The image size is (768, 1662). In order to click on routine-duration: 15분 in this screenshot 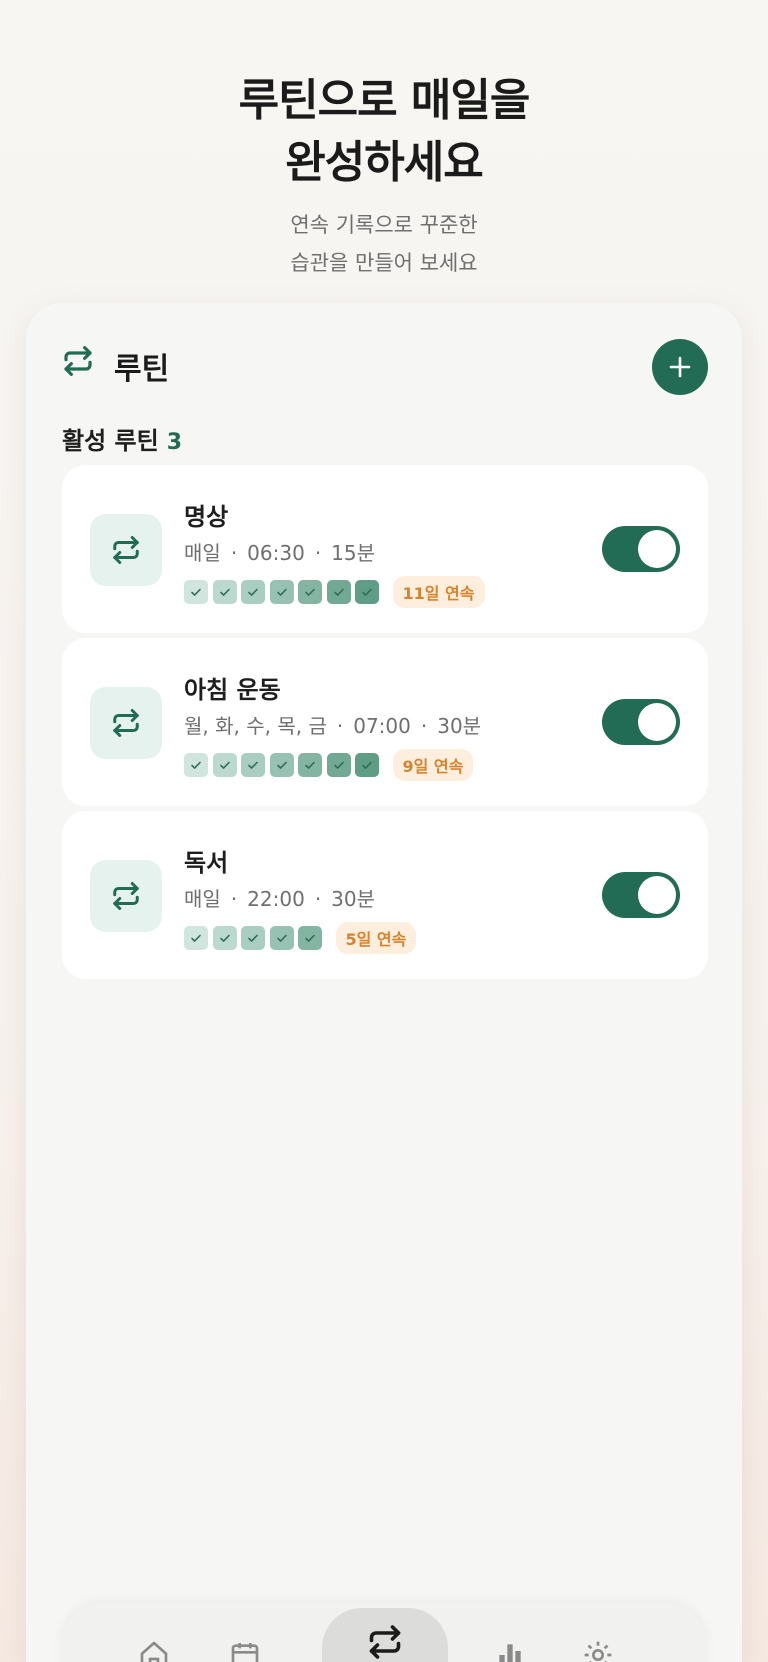, I will do `click(353, 553)`.